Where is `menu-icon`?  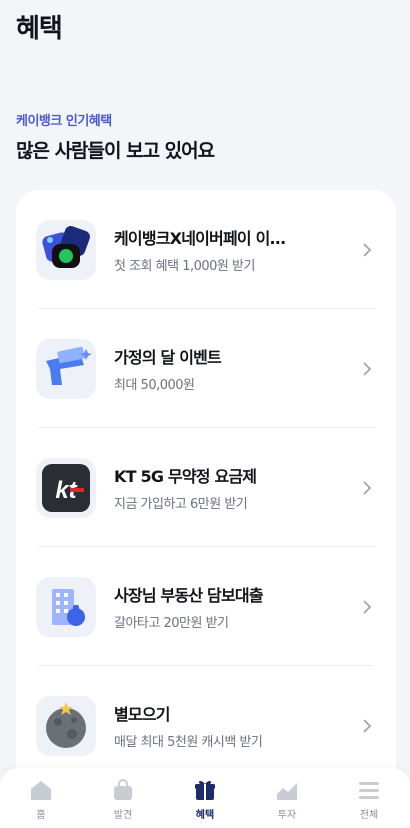
menu-icon is located at coordinates (369, 790).